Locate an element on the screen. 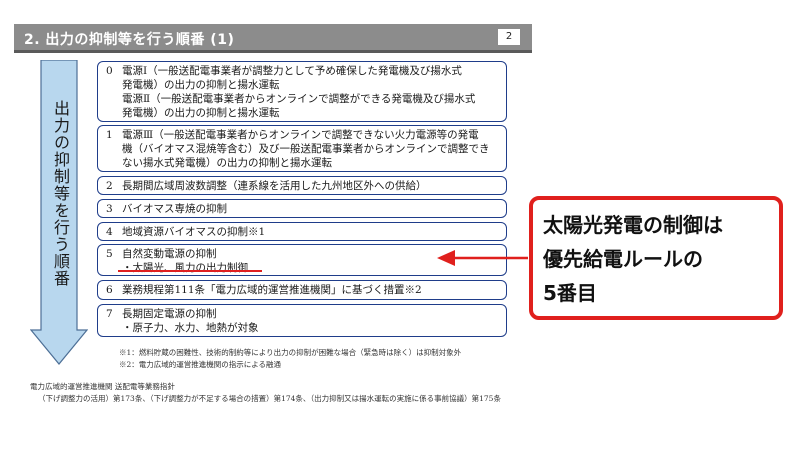 The height and width of the screenshot is (450, 800). item-line: 業務規程第111条「電力広域的運営推進機関」に基づく措置※2 is located at coordinates (272, 290).